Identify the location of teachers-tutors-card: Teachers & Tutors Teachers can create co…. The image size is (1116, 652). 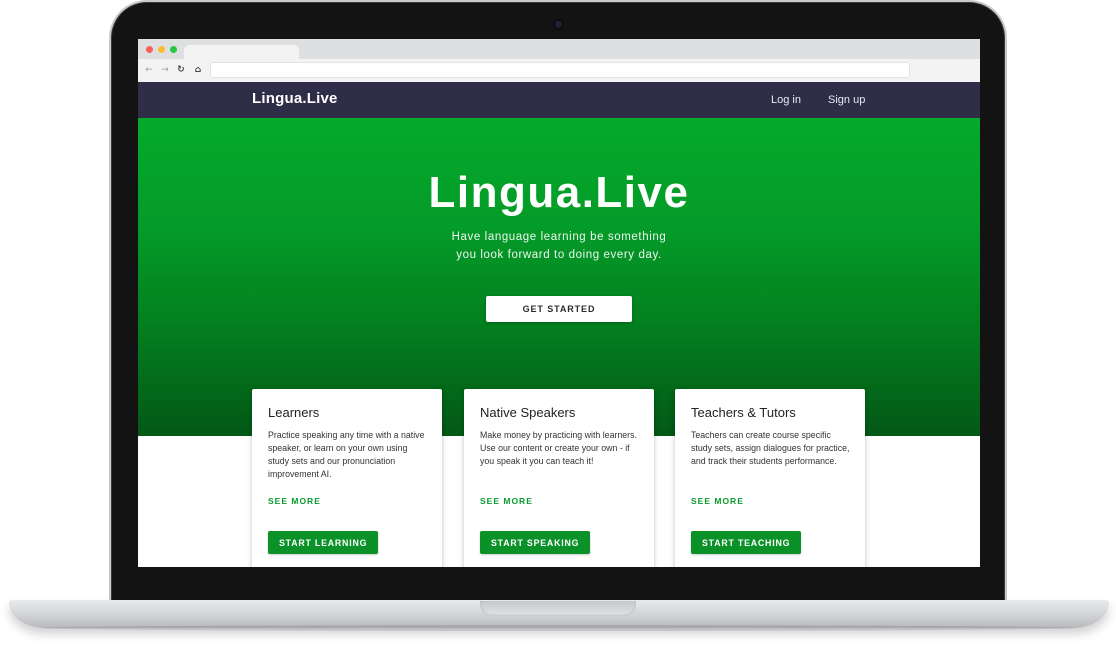
(770, 478).